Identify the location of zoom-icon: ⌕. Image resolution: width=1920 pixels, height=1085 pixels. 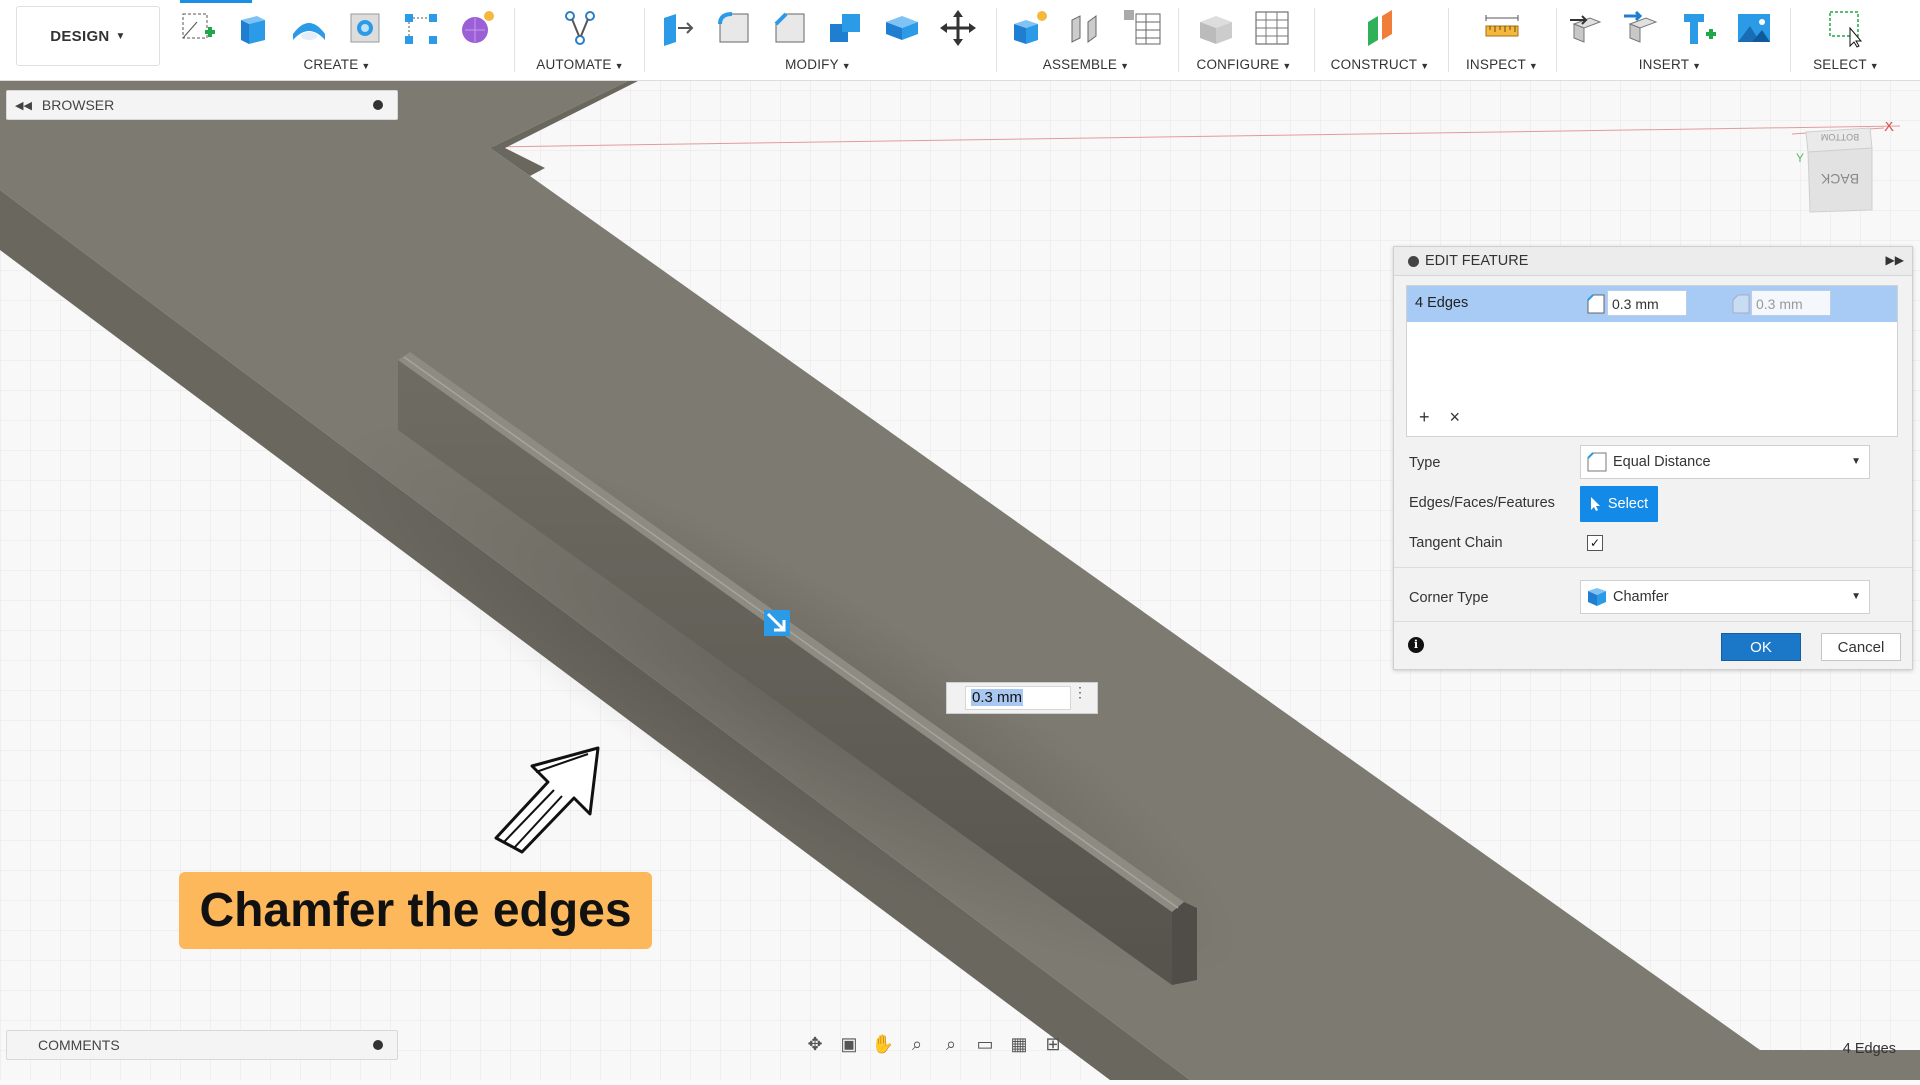
(917, 1044).